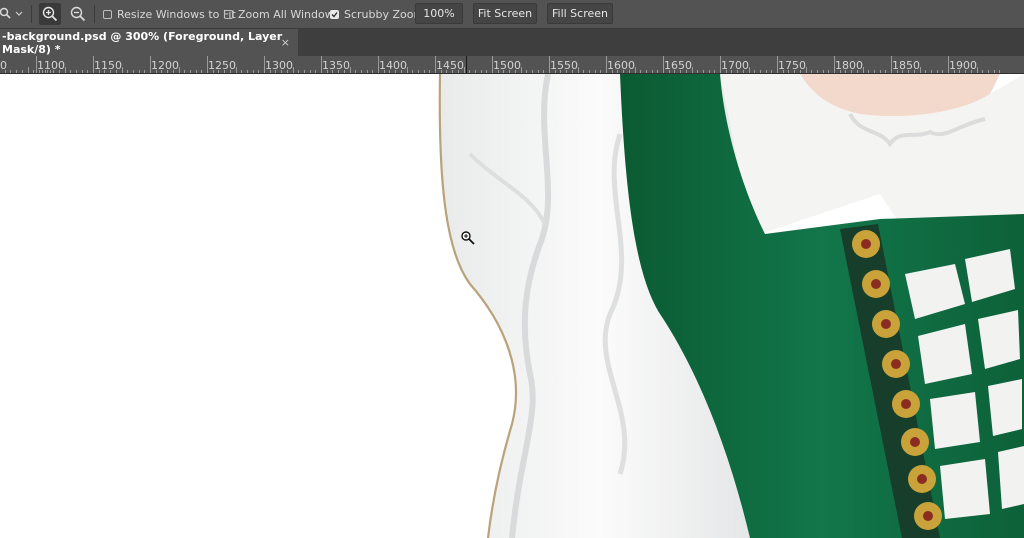 This screenshot has height=538, width=1024. Describe the element at coordinates (228, 14) in the screenshot. I see `zoom-all-windows-checkbox` at that location.